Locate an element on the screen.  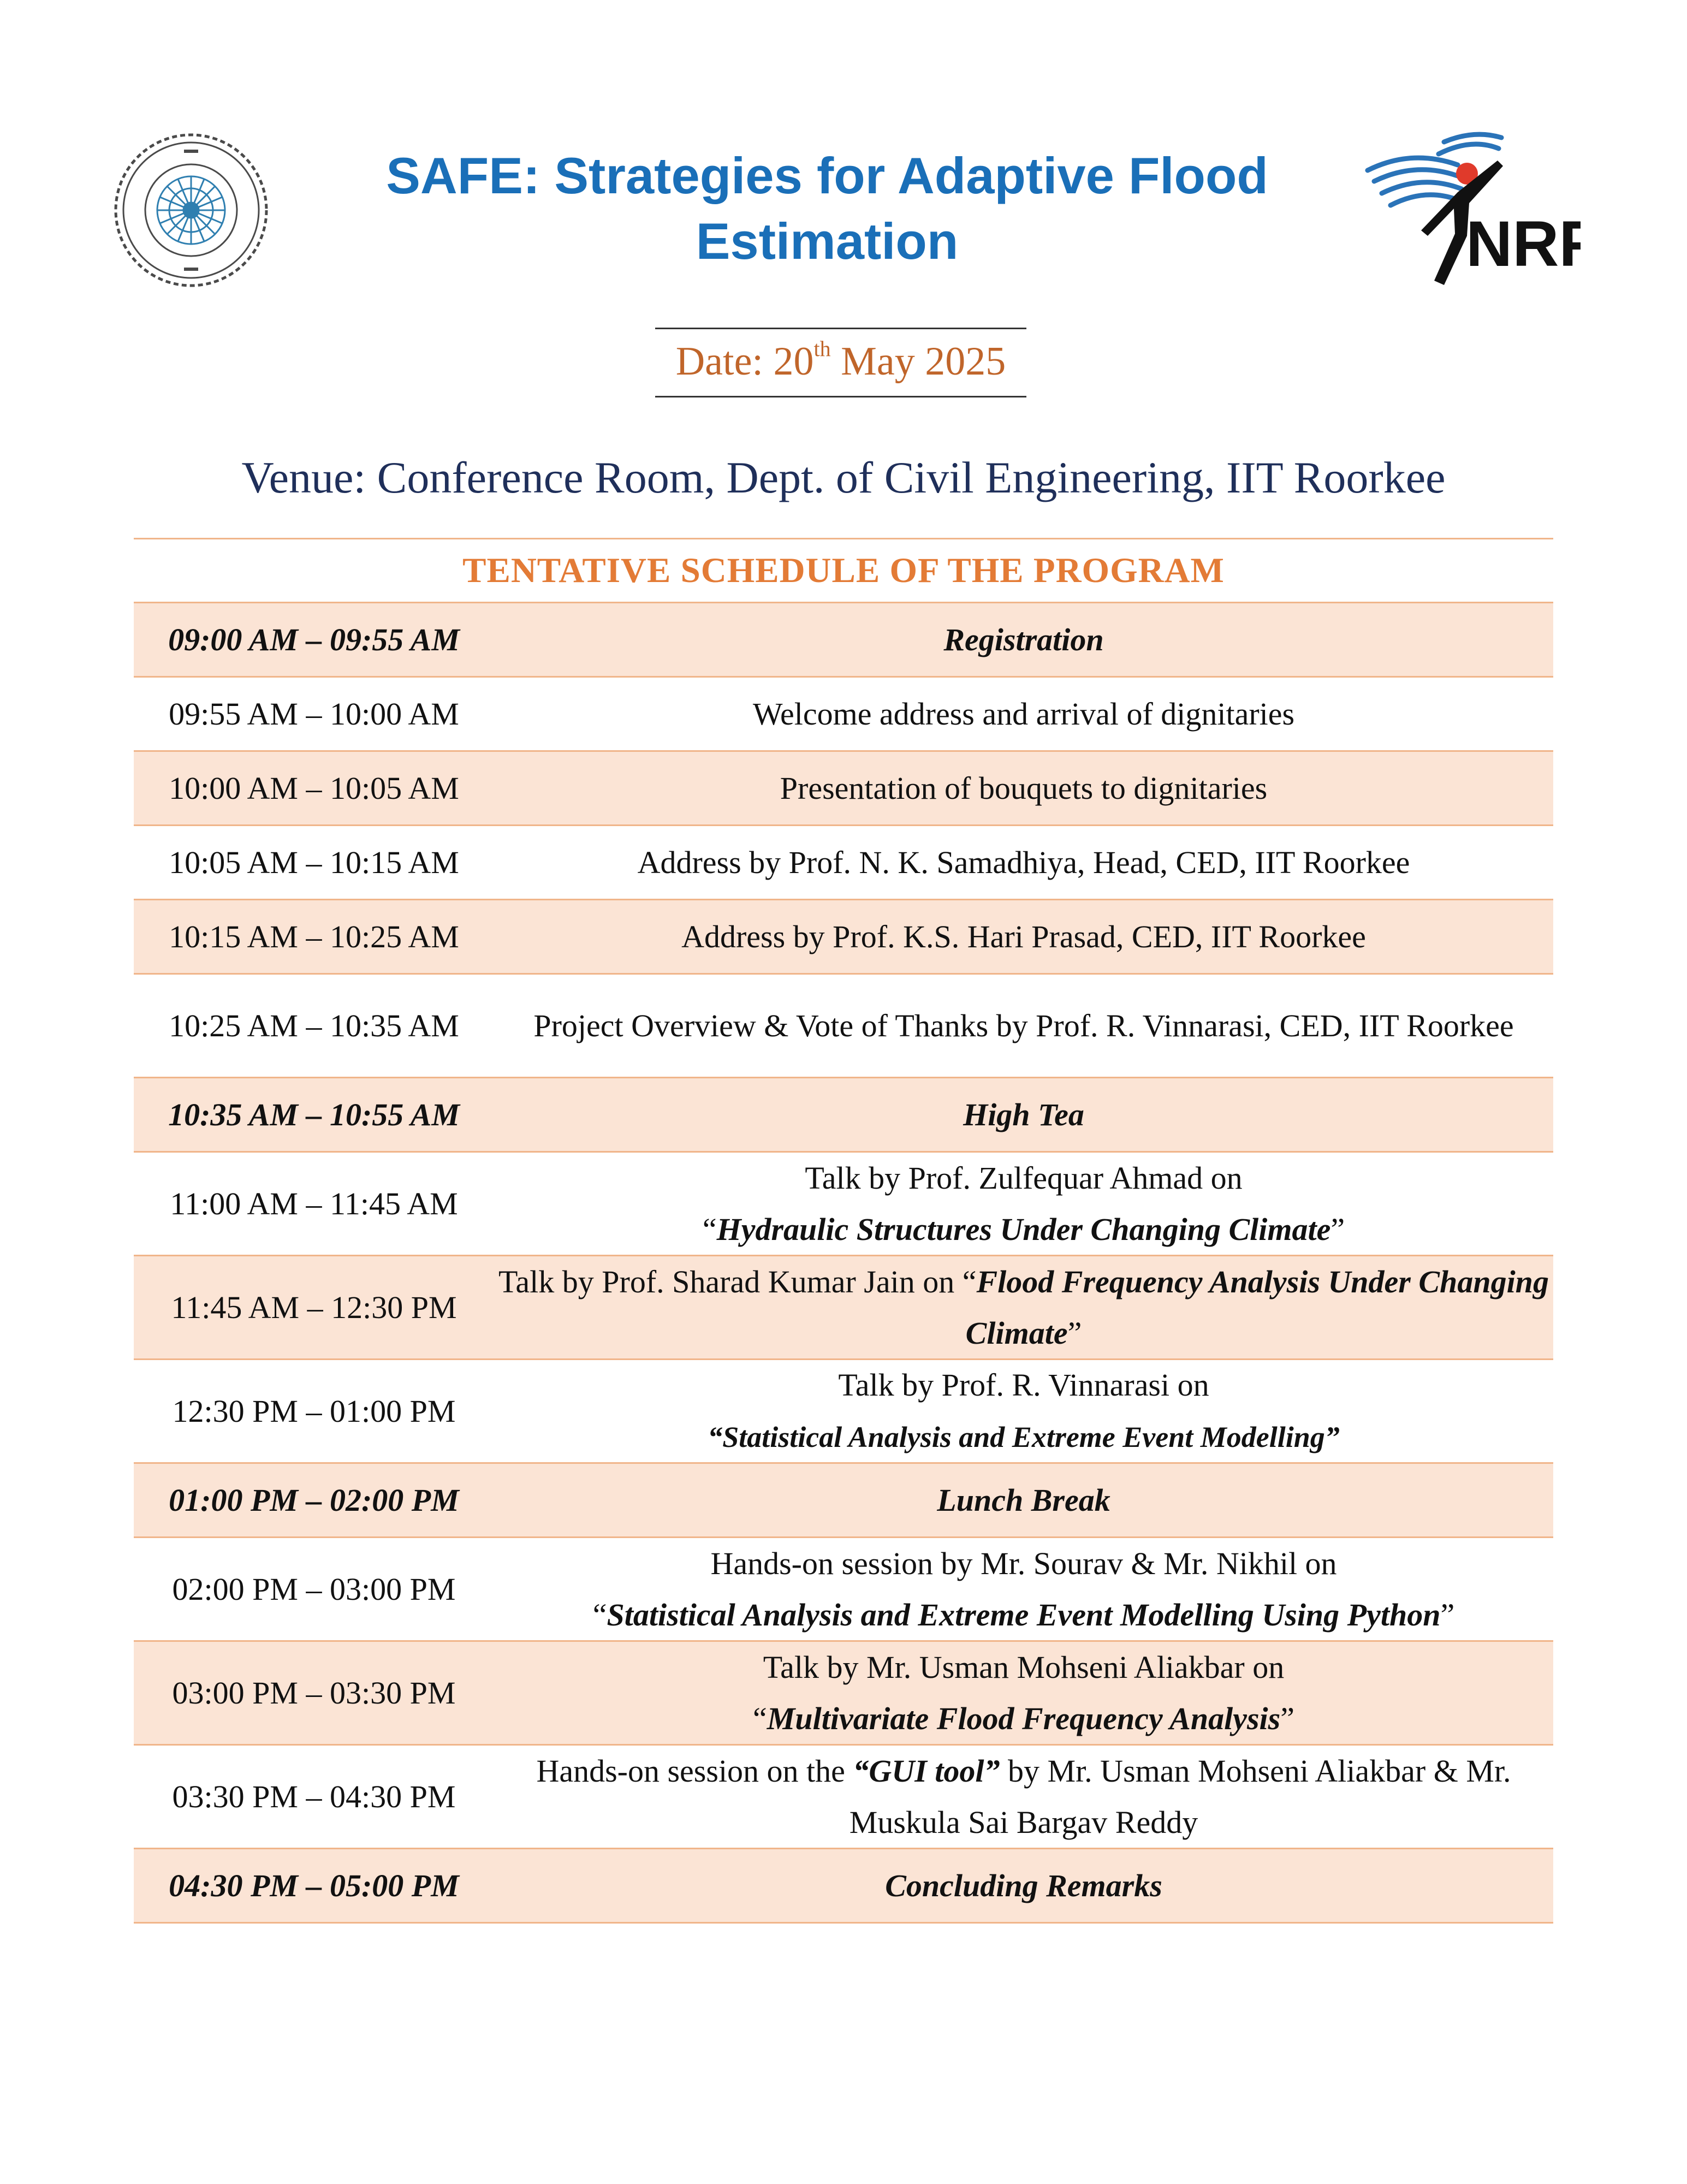
talk-title: “GUI tool” is located at coordinates (926, 1771).